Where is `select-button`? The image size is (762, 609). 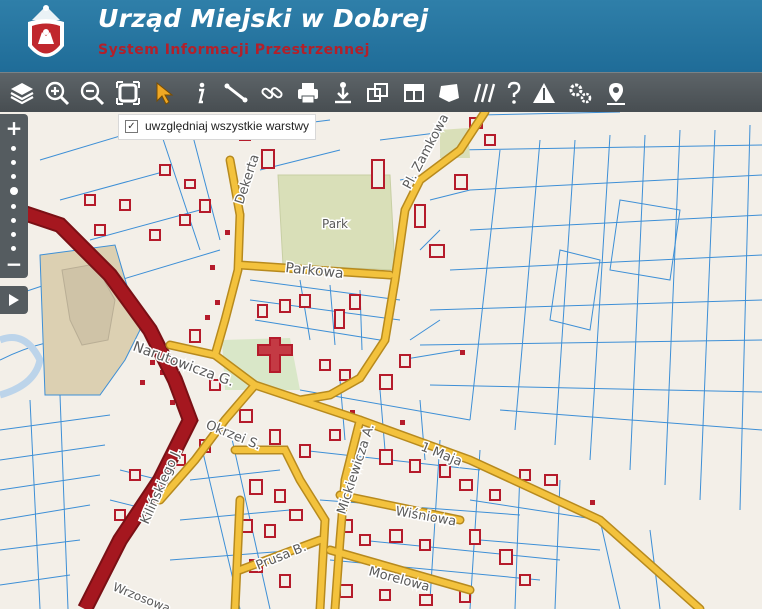 select-button is located at coordinates (164, 93).